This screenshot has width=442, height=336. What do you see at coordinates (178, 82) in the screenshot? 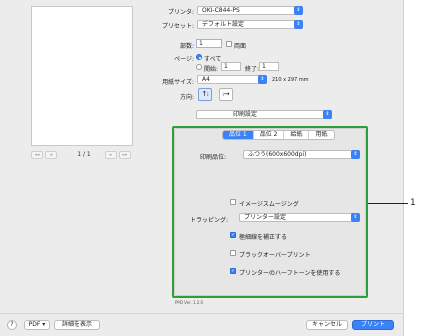
I see `paper-size-label: 用紙サイズ:` at bounding box center [178, 82].